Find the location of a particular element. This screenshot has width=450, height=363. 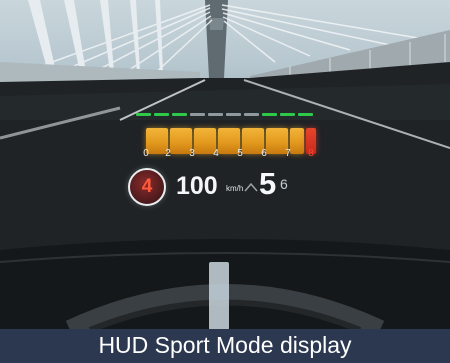

current-gear-indicator: 4 is located at coordinates (147, 187).